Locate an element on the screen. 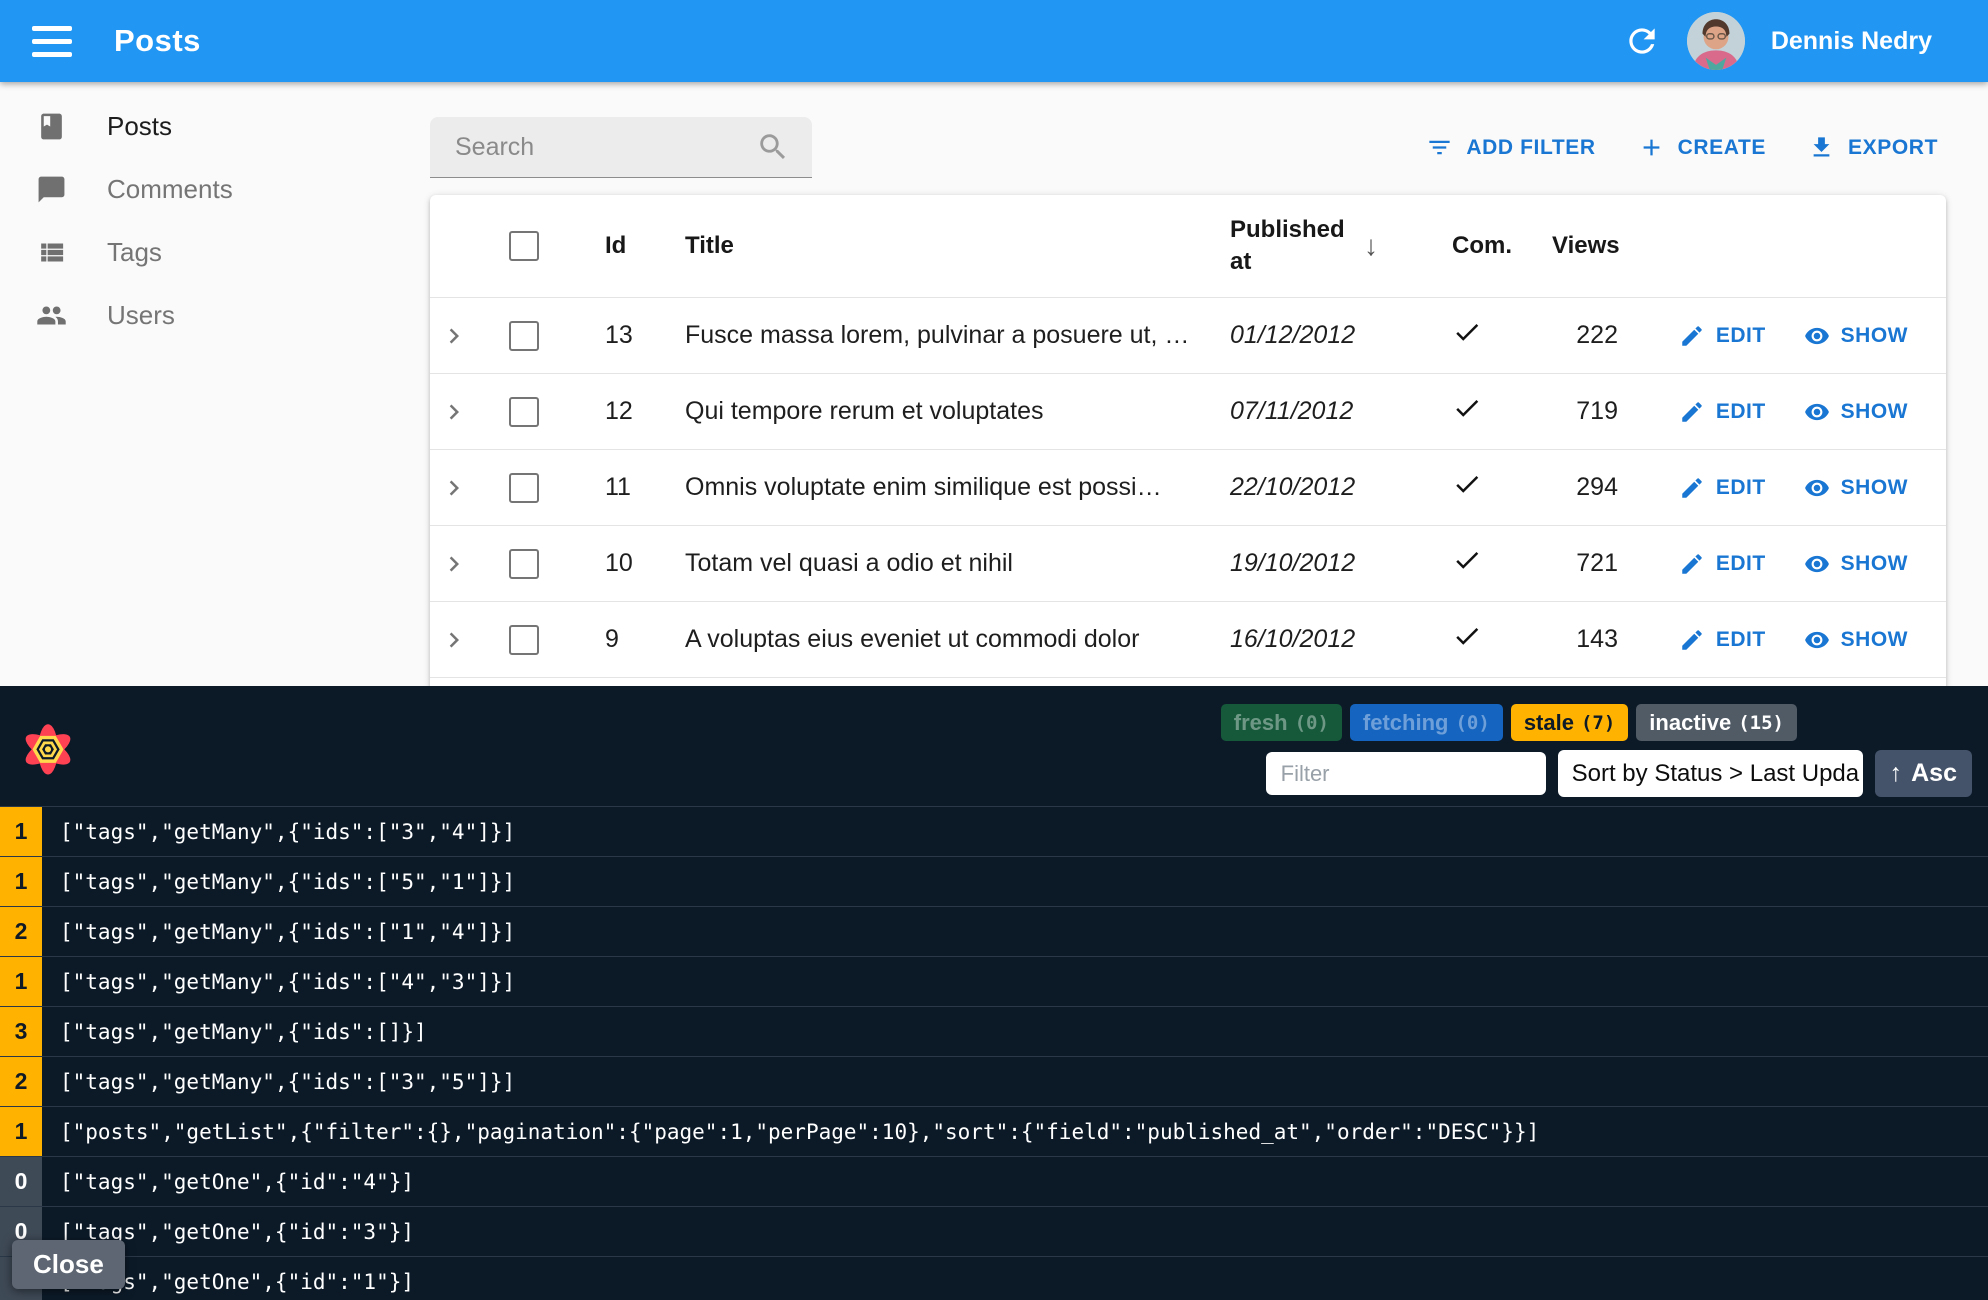 The image size is (1988, 1300). query-row: 0 ["tags","getOne",{"id":"4"}] is located at coordinates (994, 1182).